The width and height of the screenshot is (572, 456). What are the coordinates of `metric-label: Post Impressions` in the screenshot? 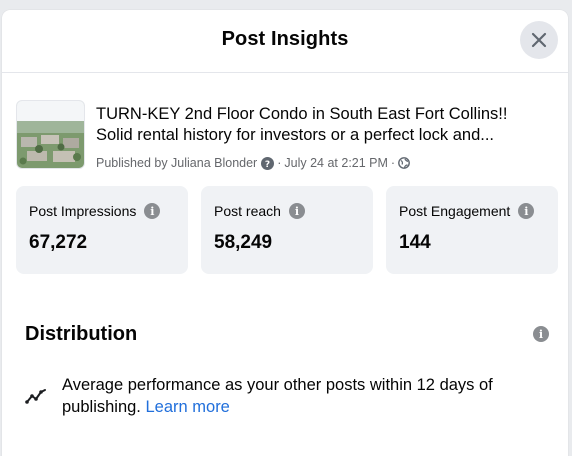 It's located at (83, 211).